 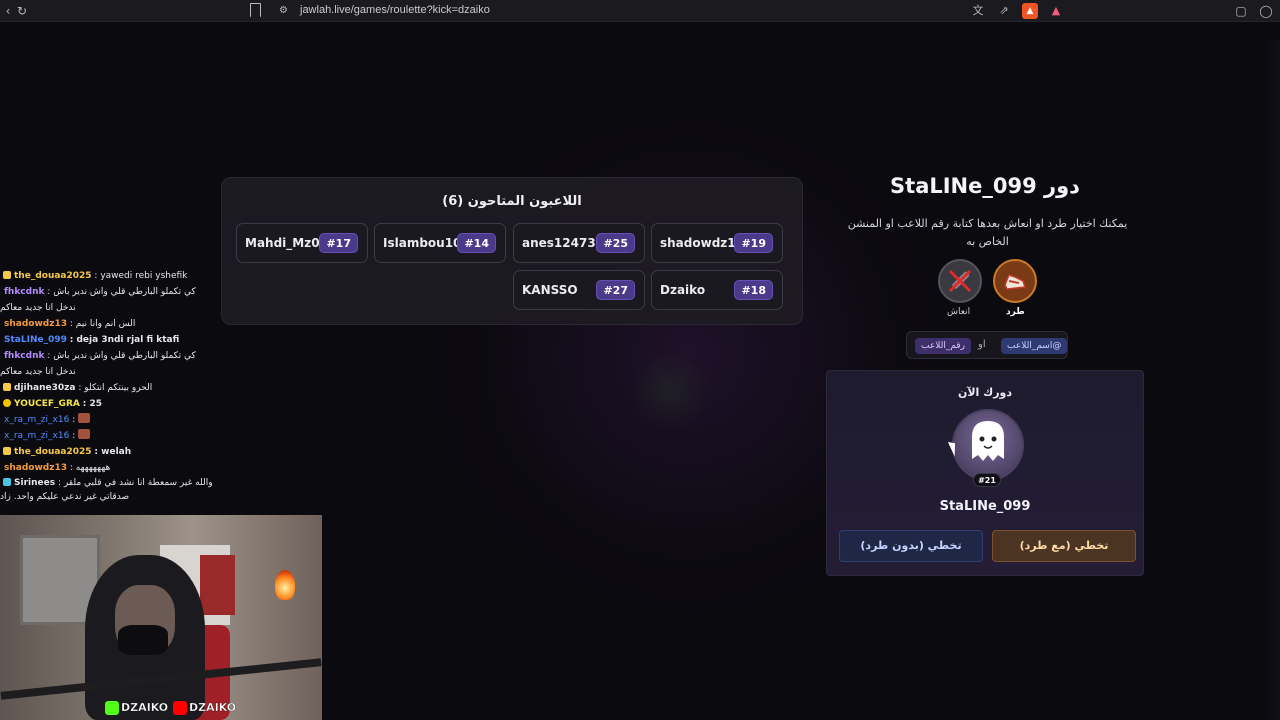 I want to click on or-label: او, so click(x=982, y=344).